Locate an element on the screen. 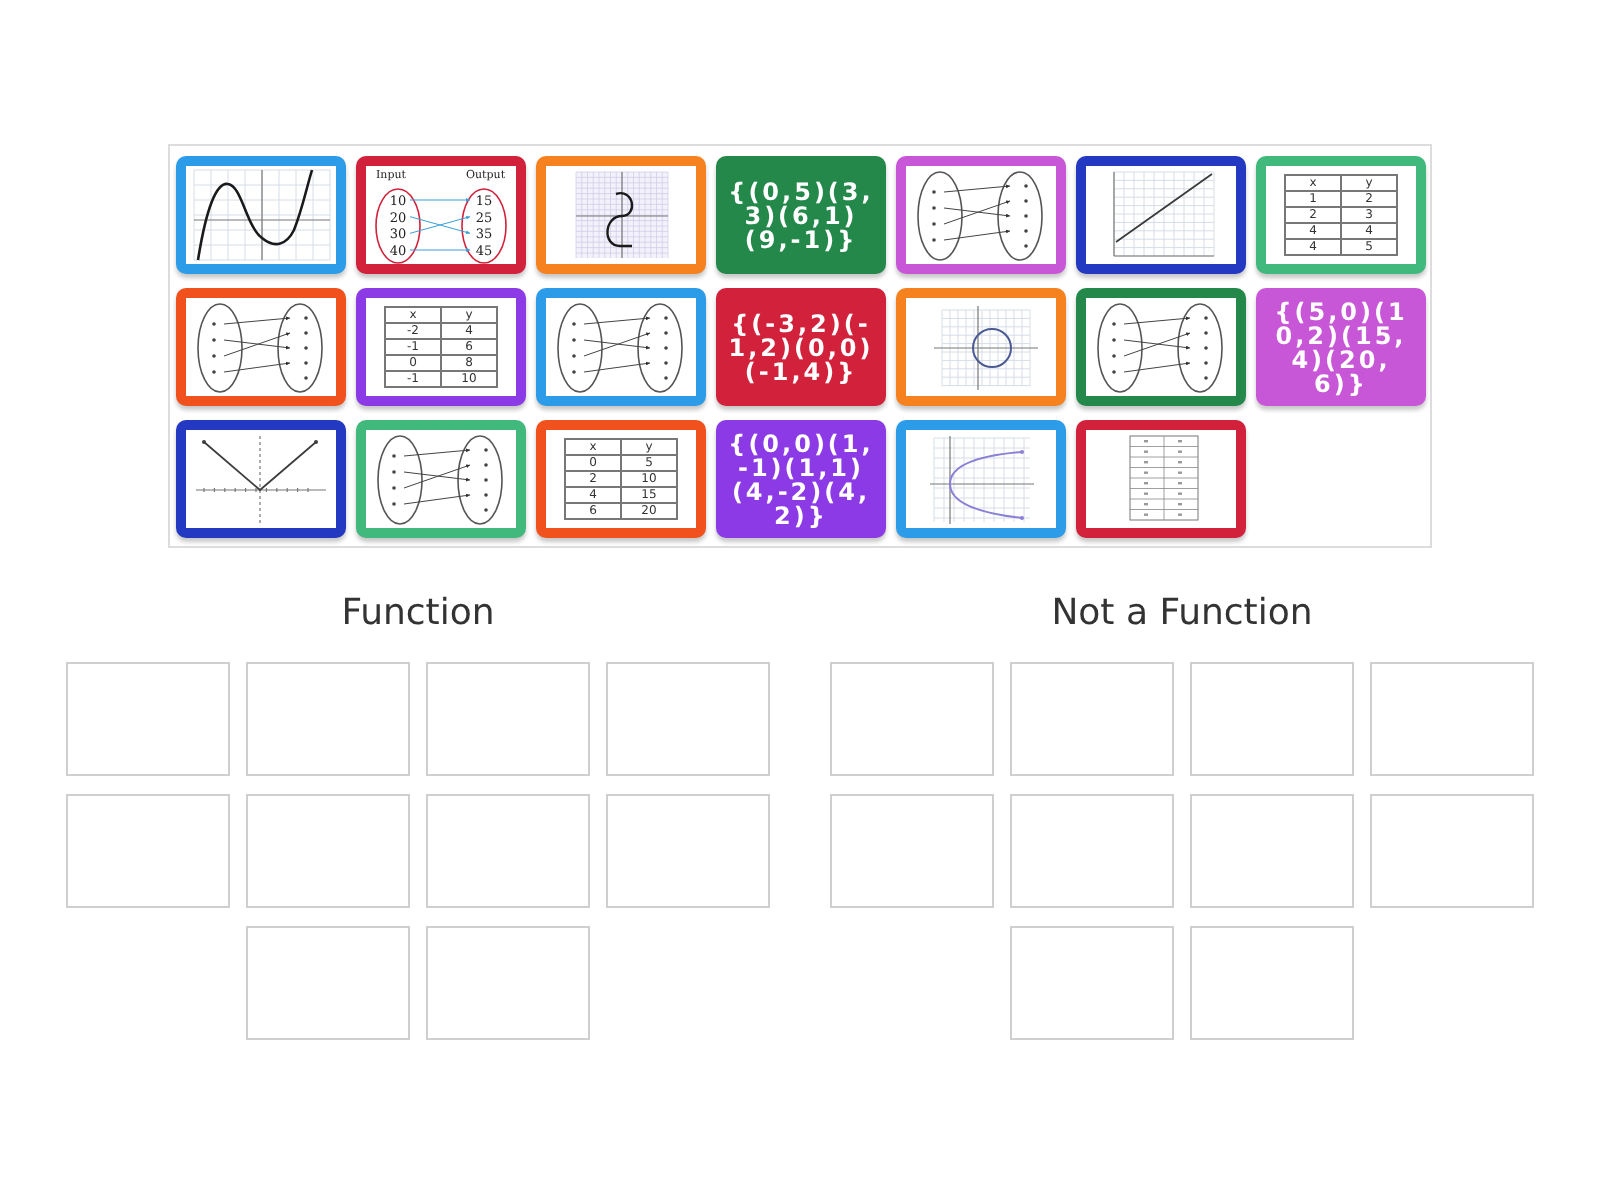 The width and height of the screenshot is (1600, 1200). group-heading: Function is located at coordinates (418, 614).